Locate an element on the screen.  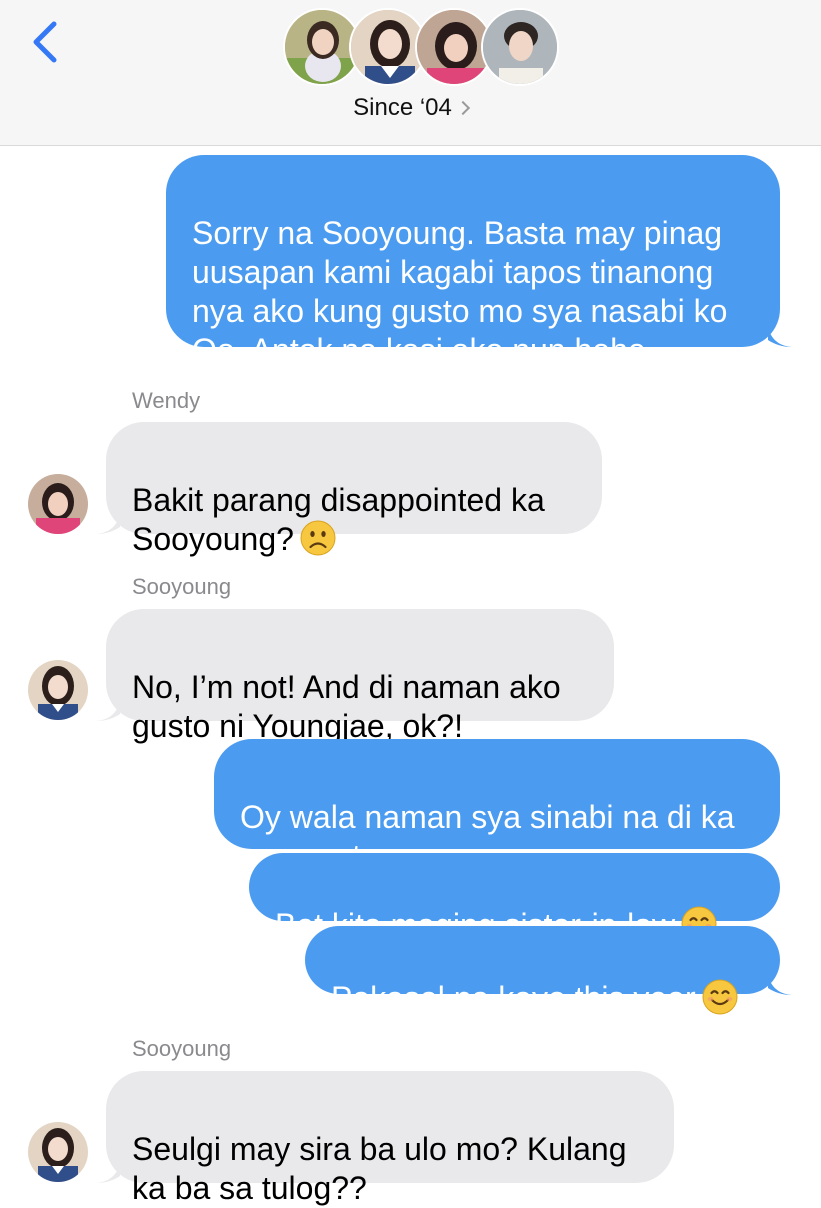
chevron-left-icon is located at coordinates (45, 42).